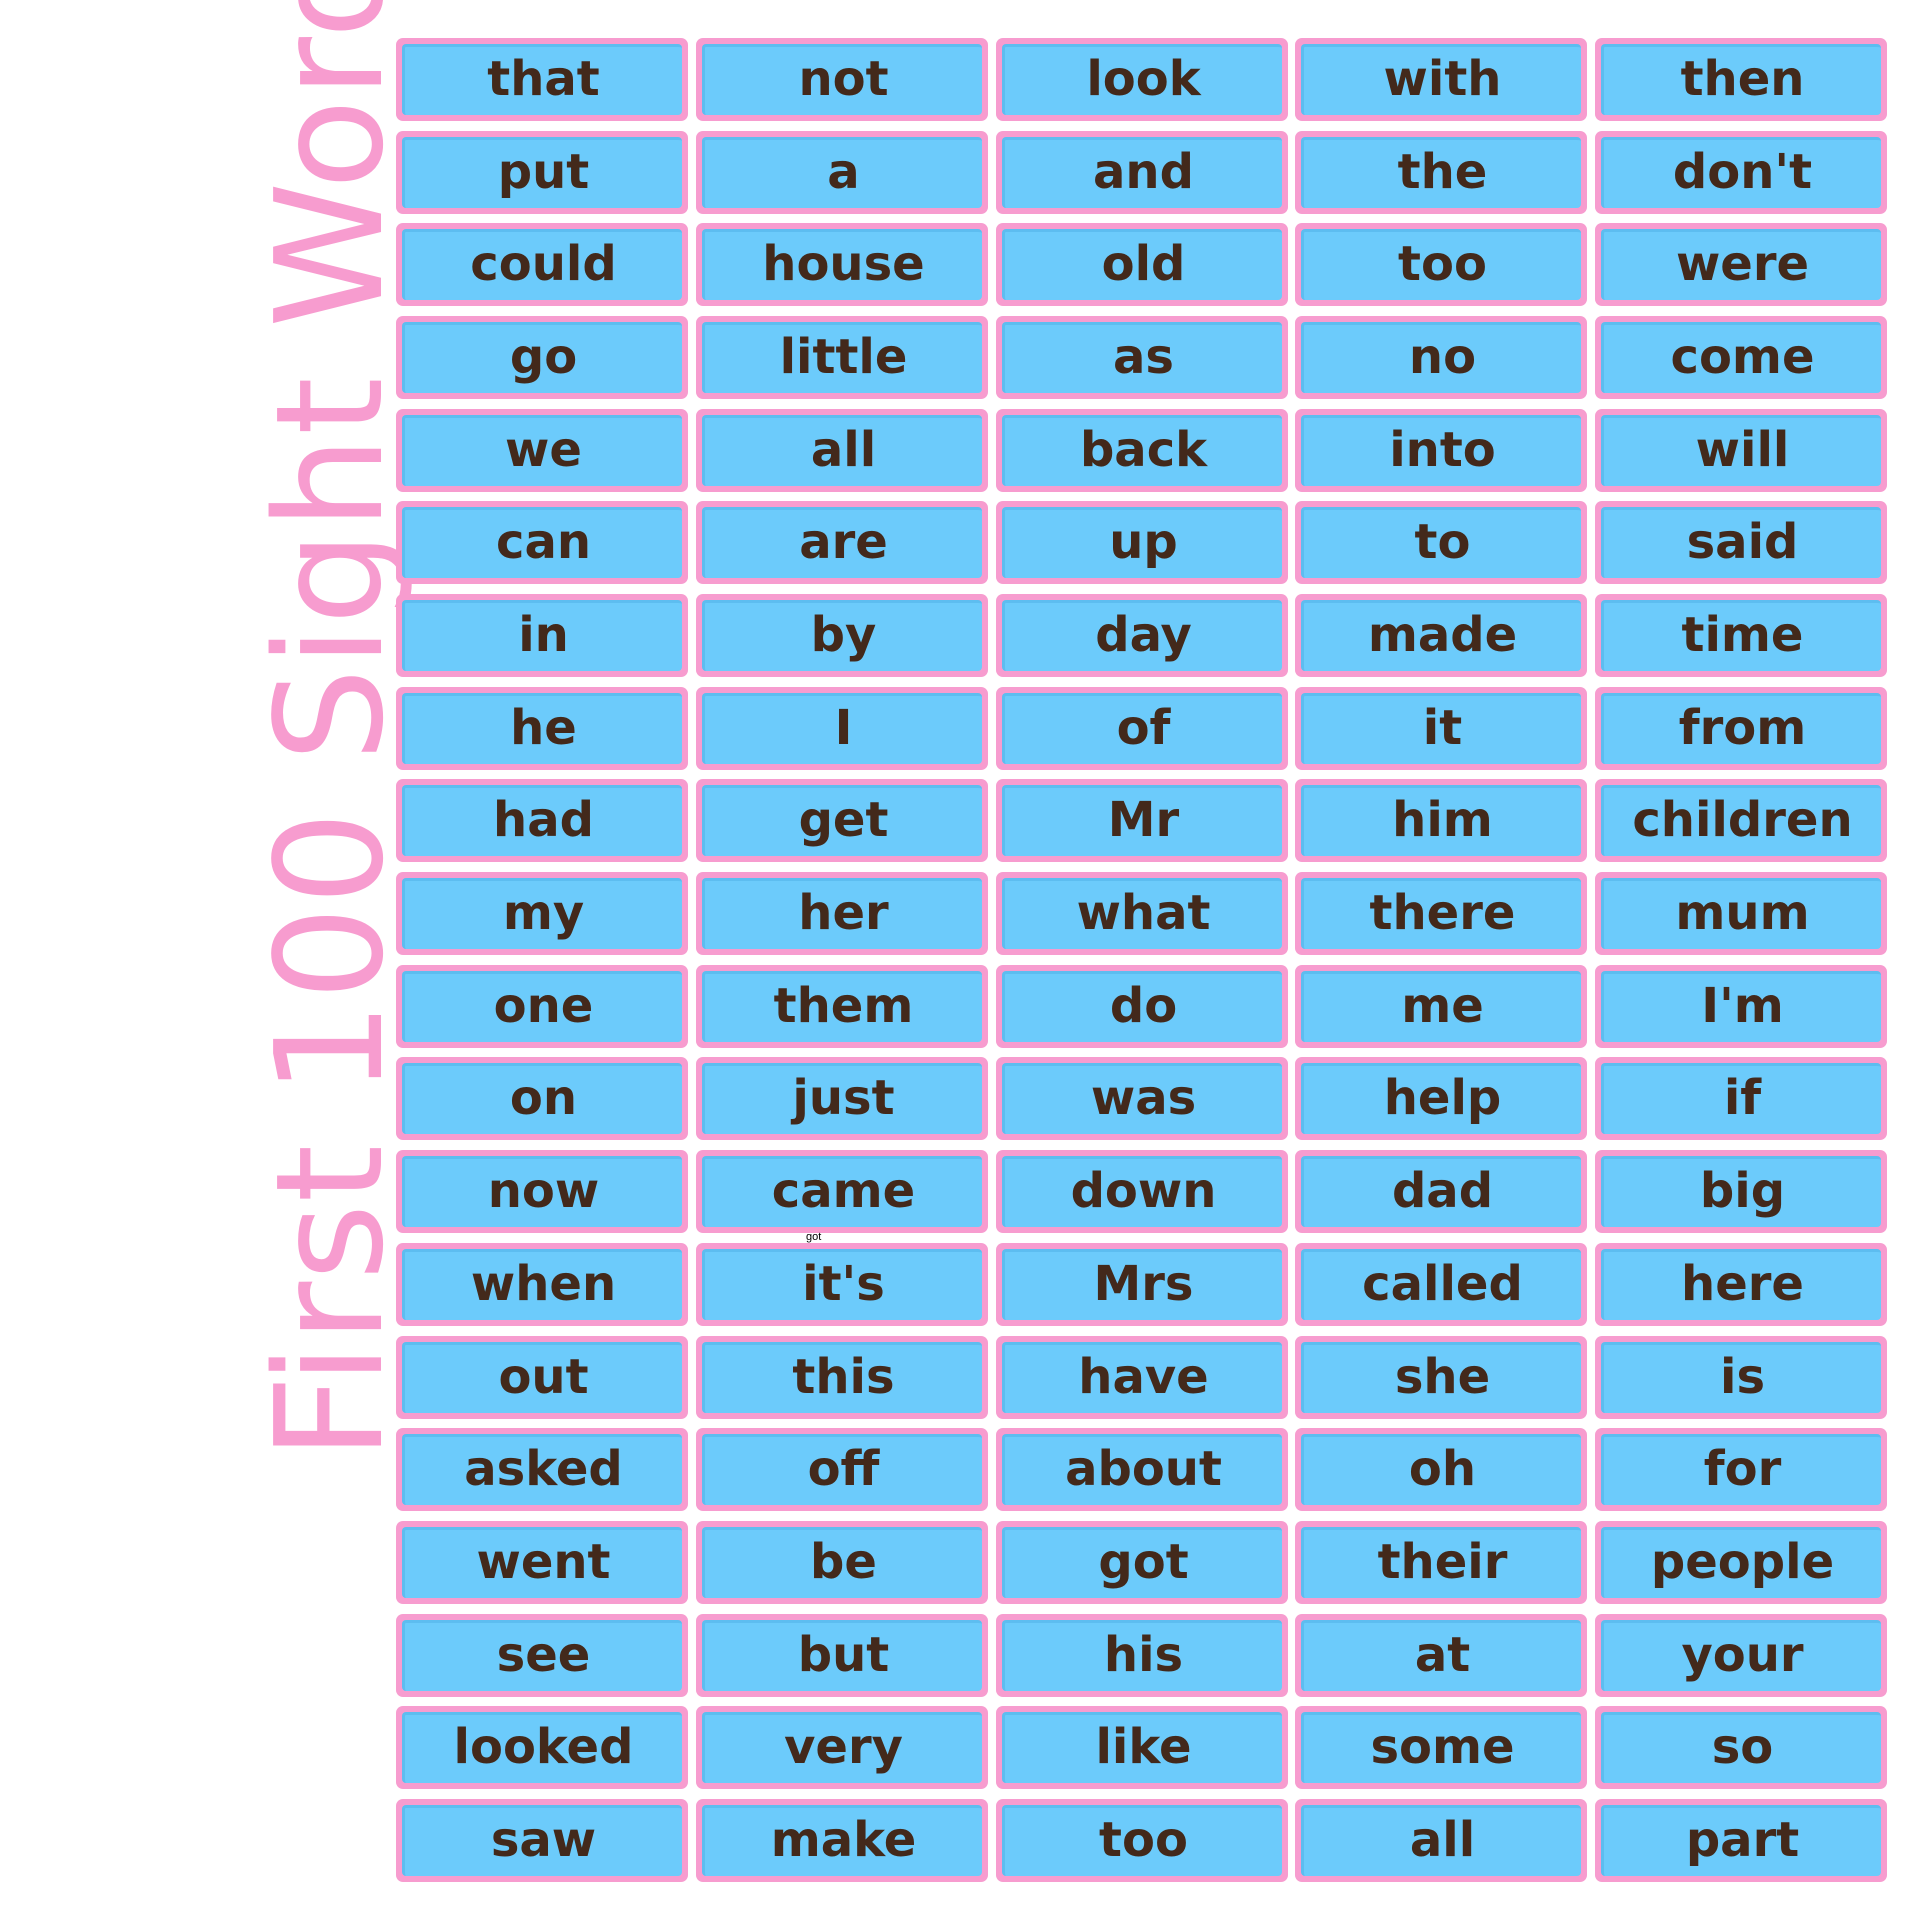 The width and height of the screenshot is (1920, 1920). I want to click on sight-word: your, so click(1742, 1655).